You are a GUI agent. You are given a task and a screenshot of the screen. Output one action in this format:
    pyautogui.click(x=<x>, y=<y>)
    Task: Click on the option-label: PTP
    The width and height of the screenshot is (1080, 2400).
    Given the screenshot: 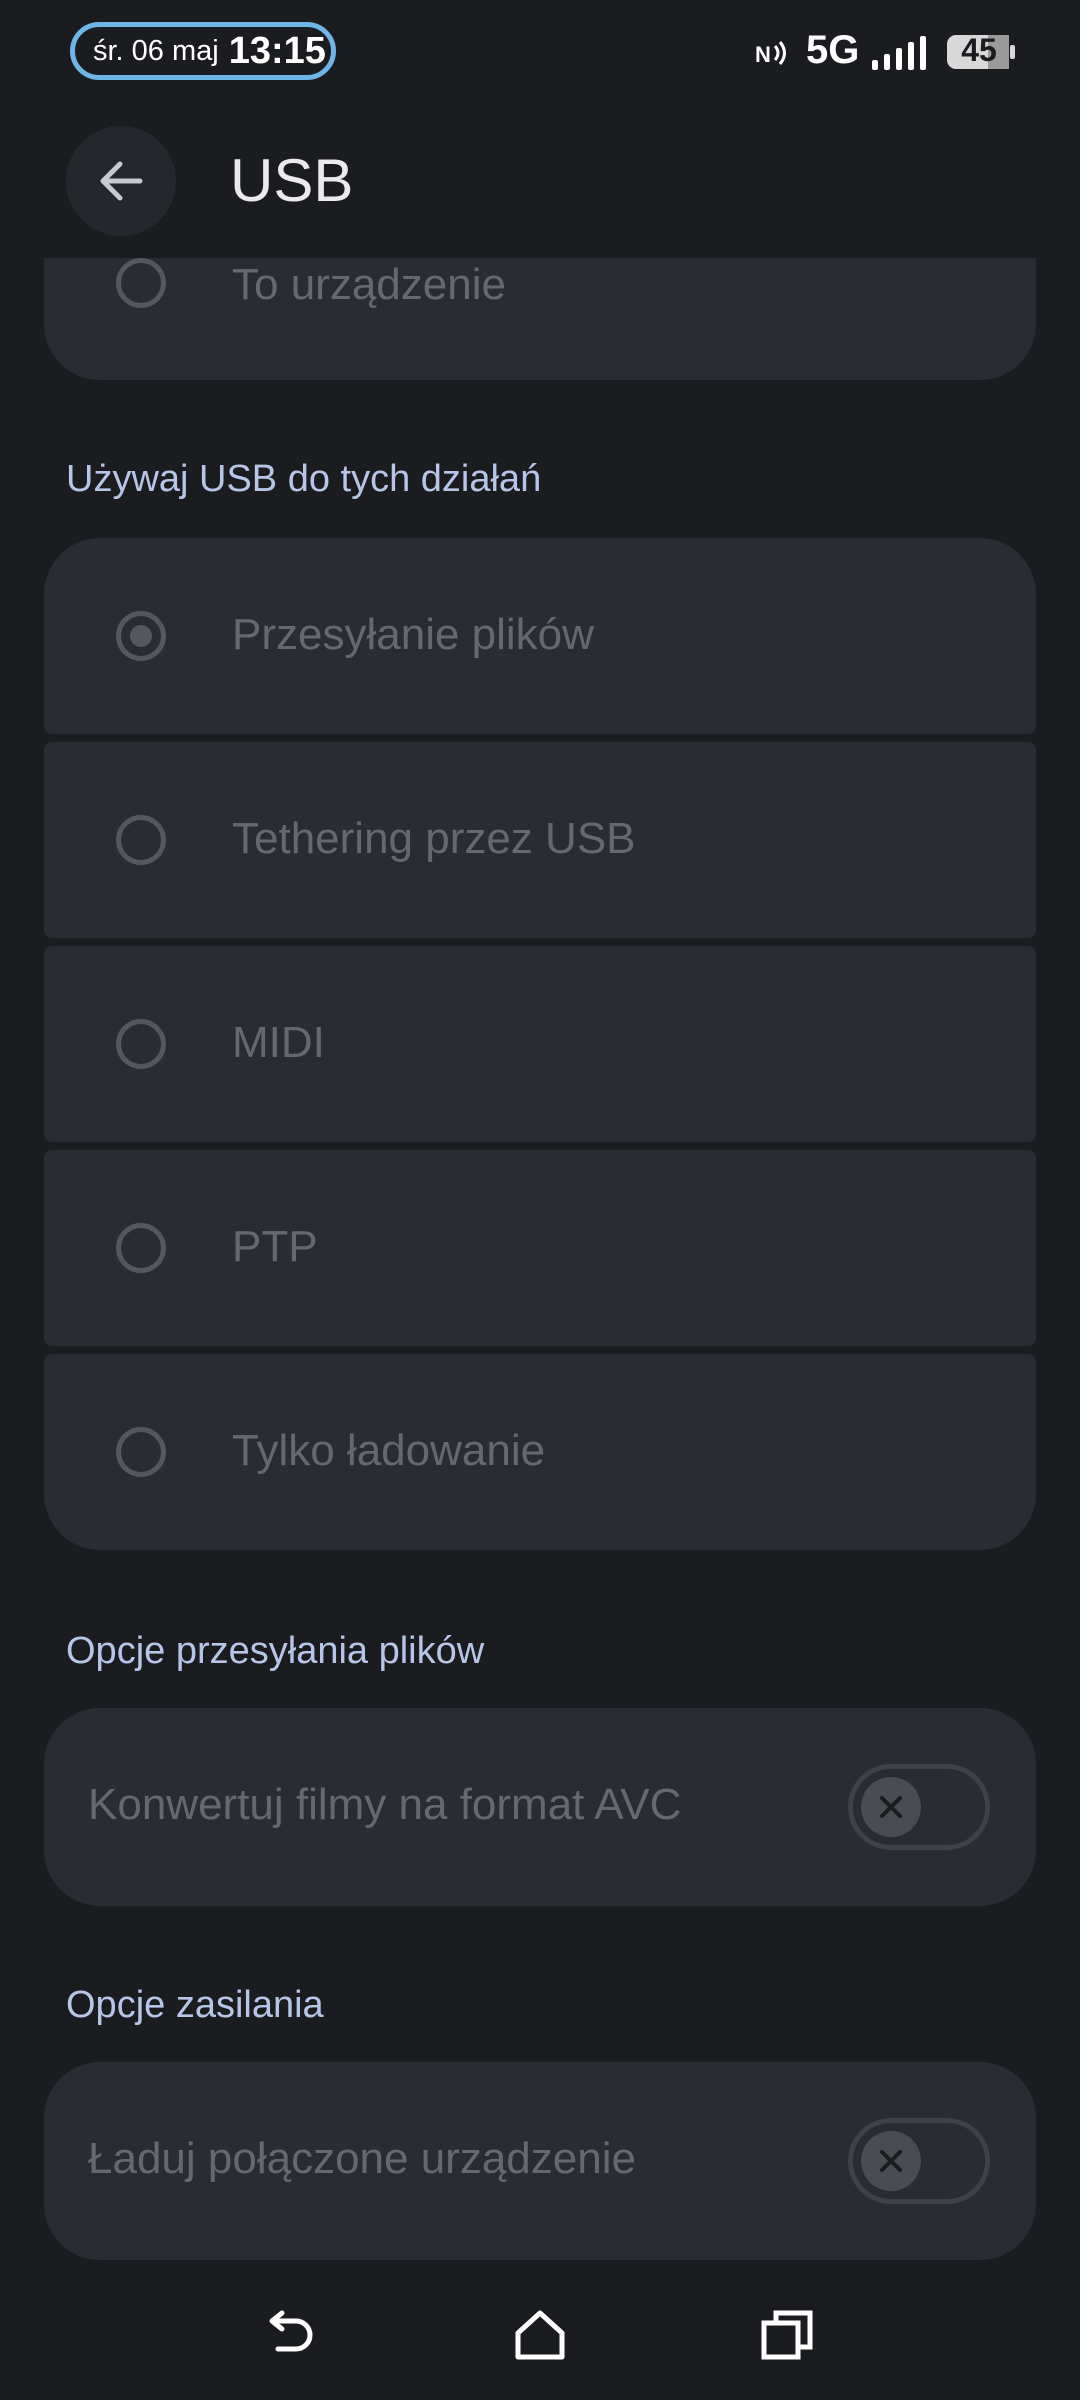 What is the action you would take?
    pyautogui.click(x=275, y=1246)
    